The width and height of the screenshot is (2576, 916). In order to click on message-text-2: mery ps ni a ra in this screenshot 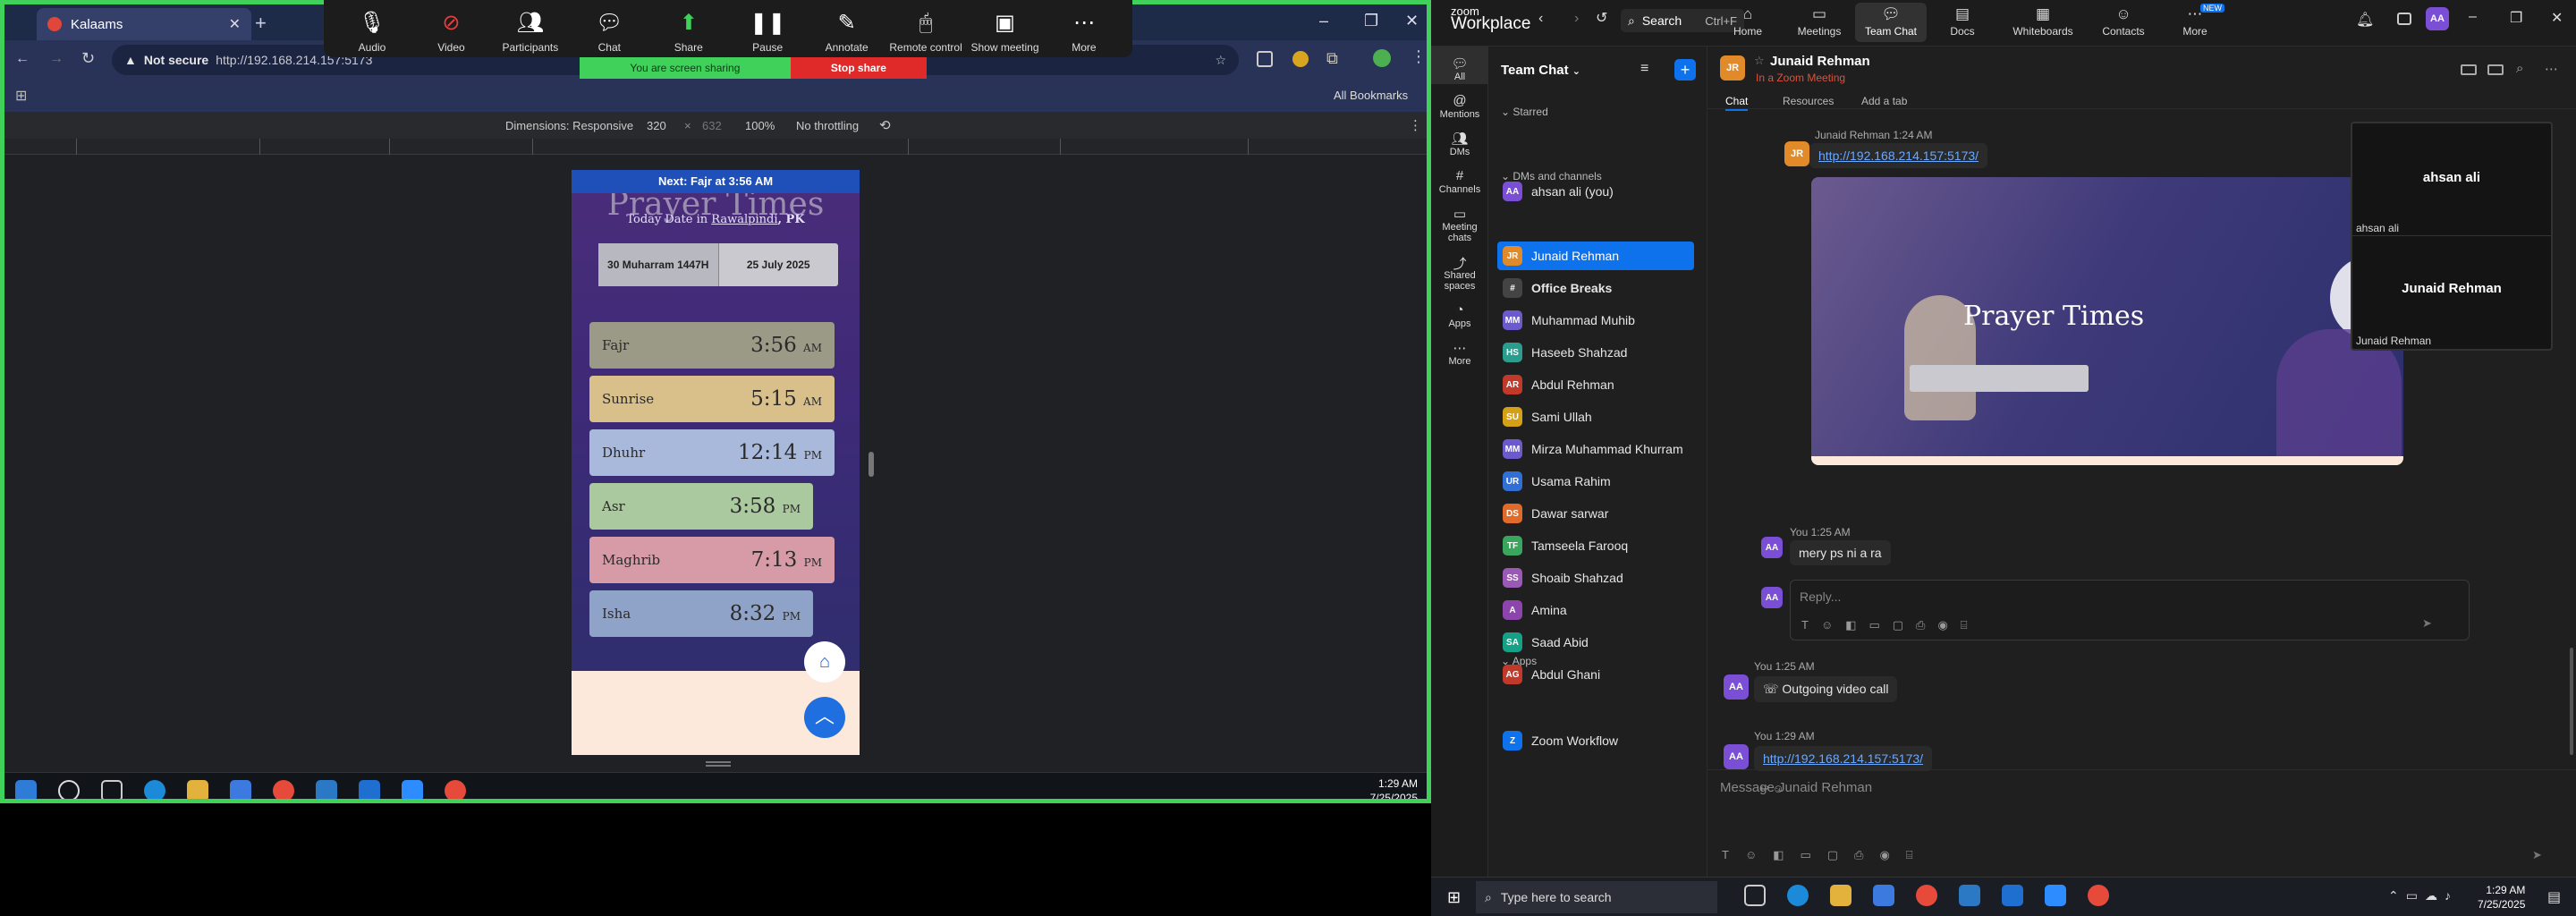, I will do `click(1840, 552)`.